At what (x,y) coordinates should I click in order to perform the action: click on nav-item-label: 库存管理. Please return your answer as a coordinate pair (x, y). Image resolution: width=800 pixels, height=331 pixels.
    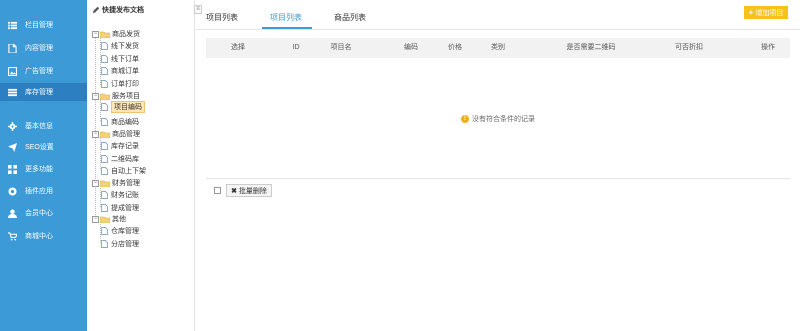
    Looking at the image, I should click on (39, 92).